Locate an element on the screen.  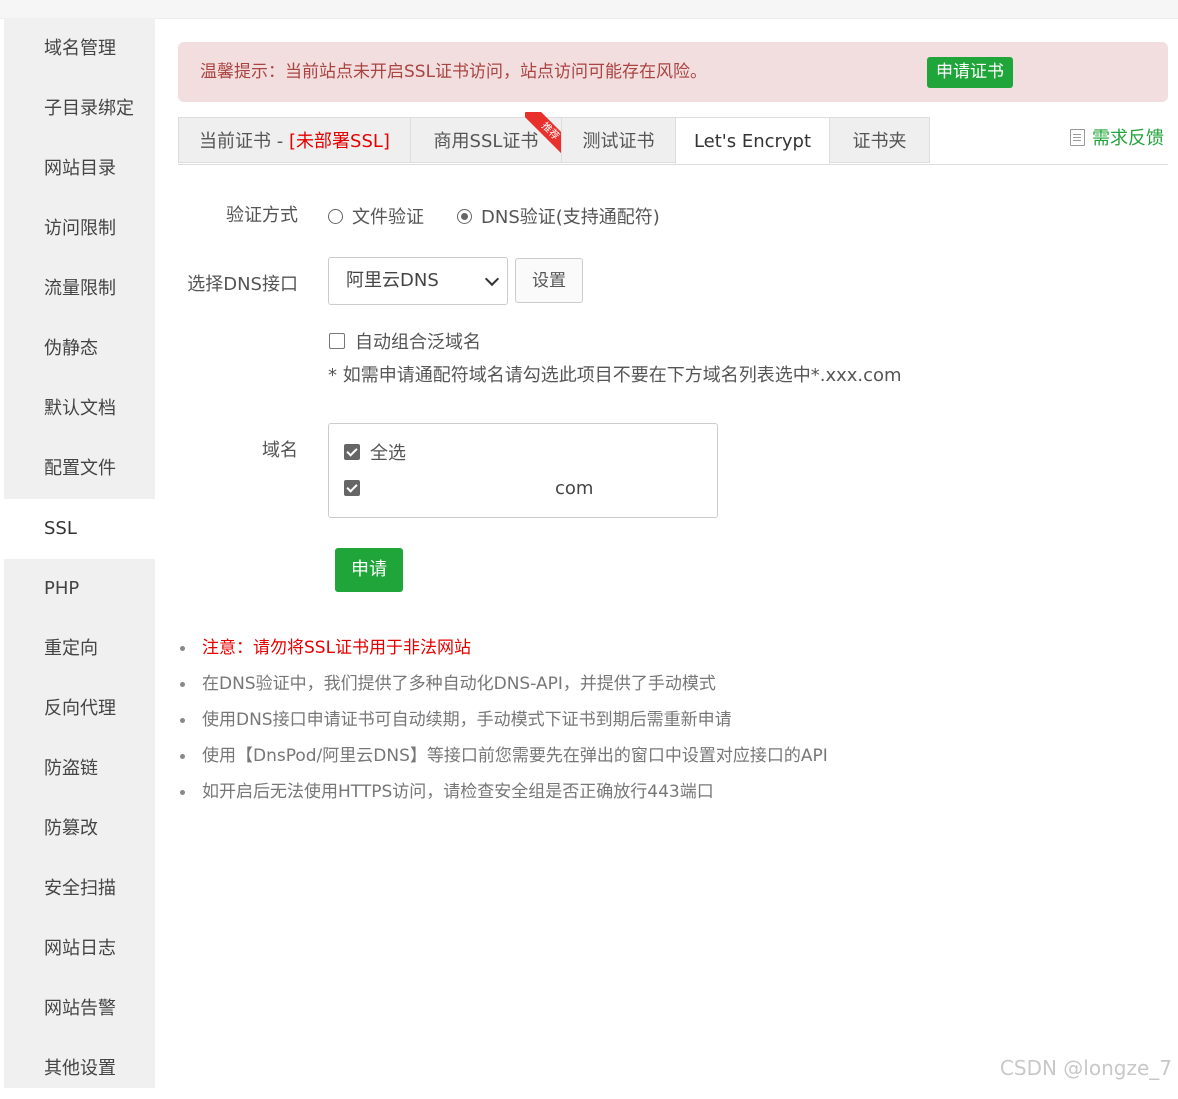
apply-button: 申请 is located at coordinates (369, 570).